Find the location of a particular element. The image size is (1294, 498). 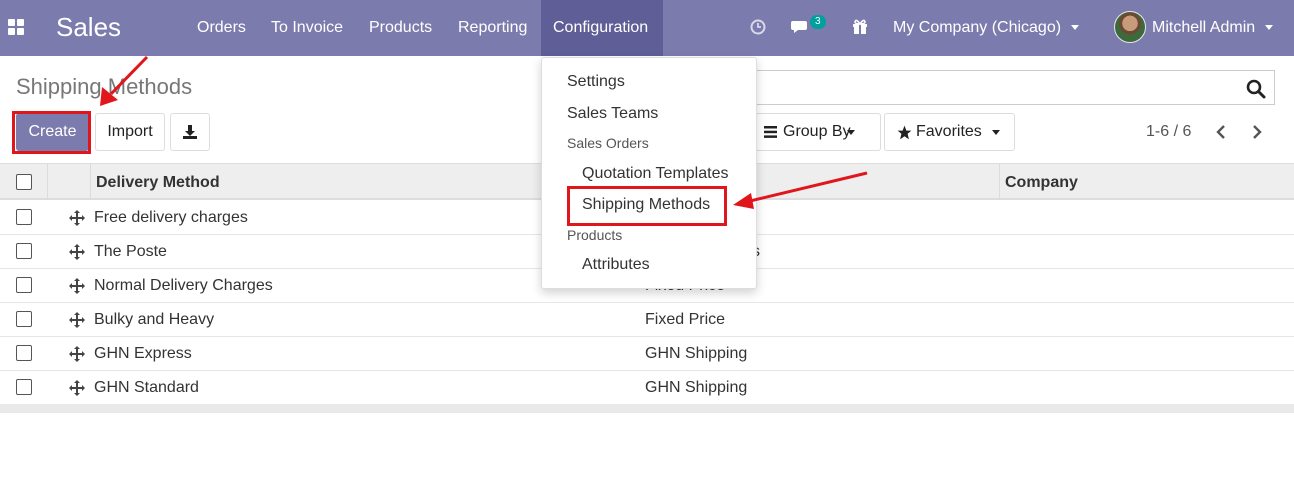

company-switcher: My Company (Chicago) is located at coordinates (986, 28).